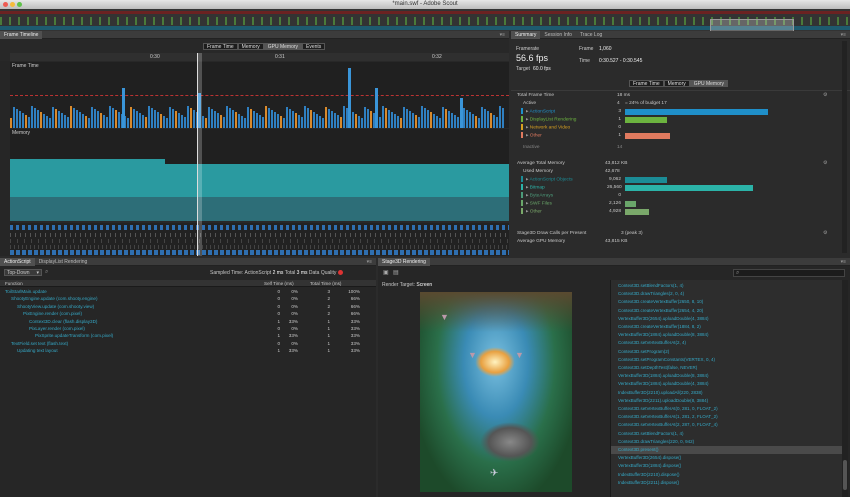 Image resolution: width=850 pixels, height=497 pixels. I want to click on call-list-item: VertexBuffer3D(2654).dispose(), so click(727, 458).